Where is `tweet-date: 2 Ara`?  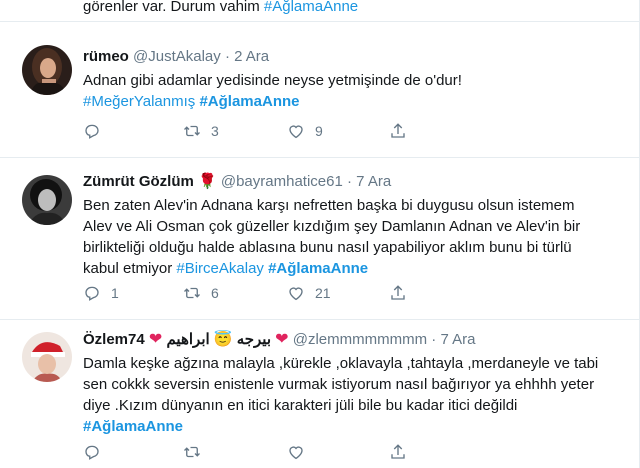
tweet-date: 2 Ara is located at coordinates (251, 56).